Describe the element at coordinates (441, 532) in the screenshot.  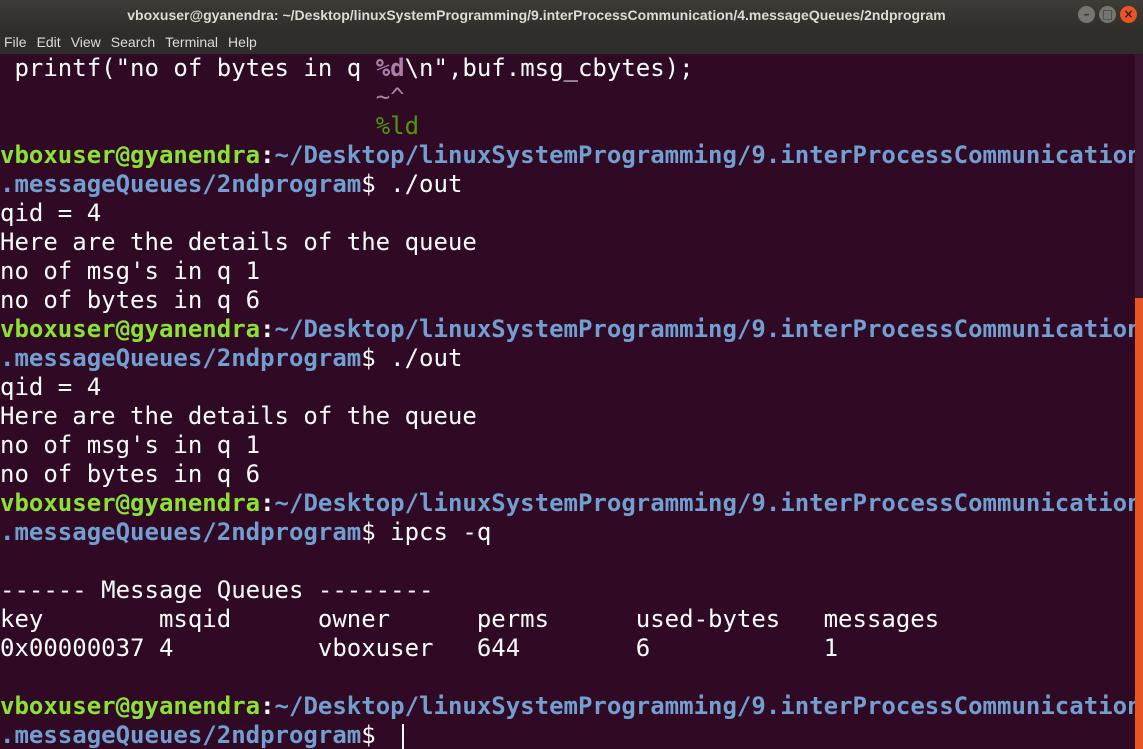
I see `command-text: ipcs -q` at that location.